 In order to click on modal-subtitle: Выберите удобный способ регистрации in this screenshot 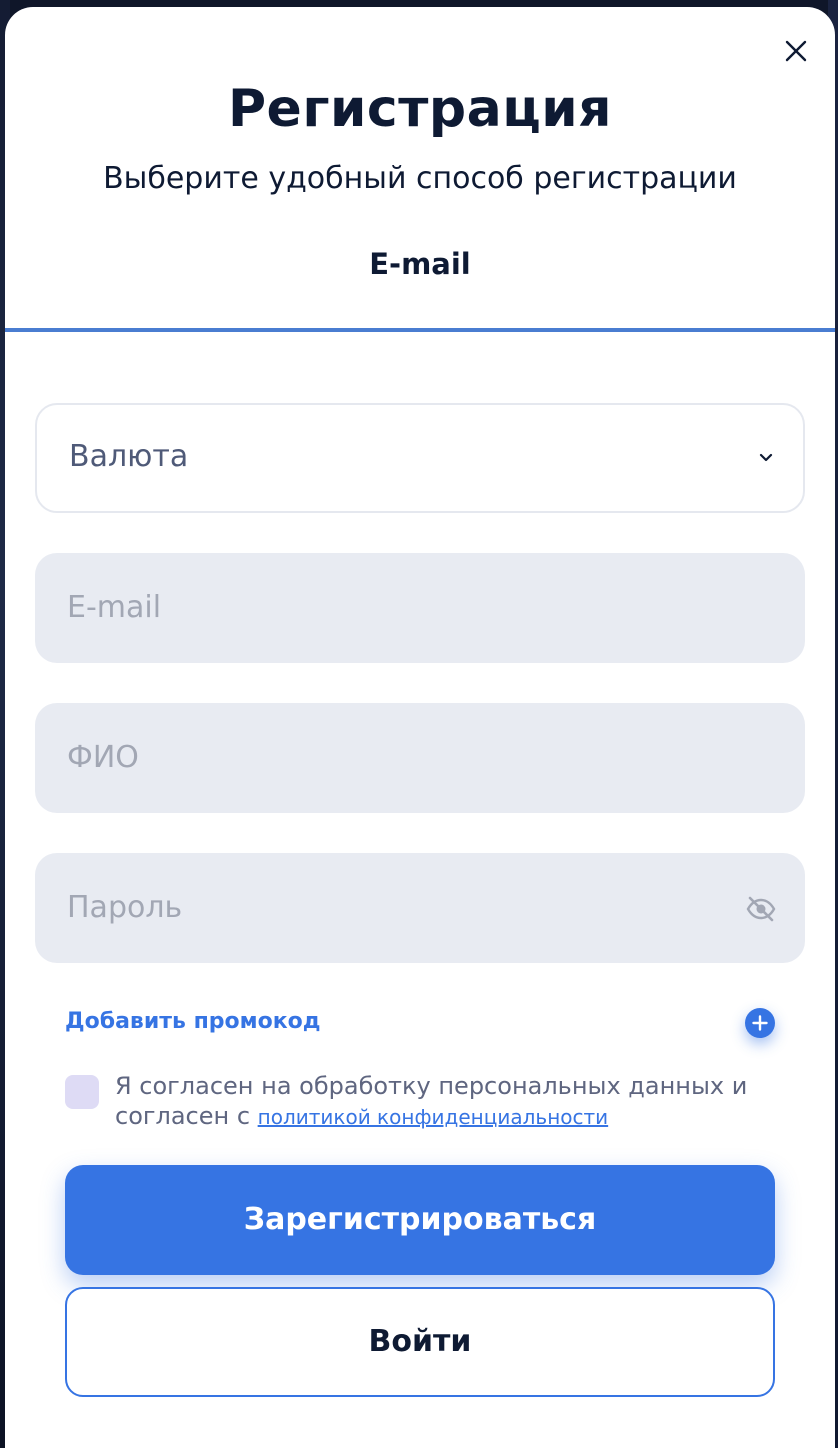, I will do `click(420, 178)`.